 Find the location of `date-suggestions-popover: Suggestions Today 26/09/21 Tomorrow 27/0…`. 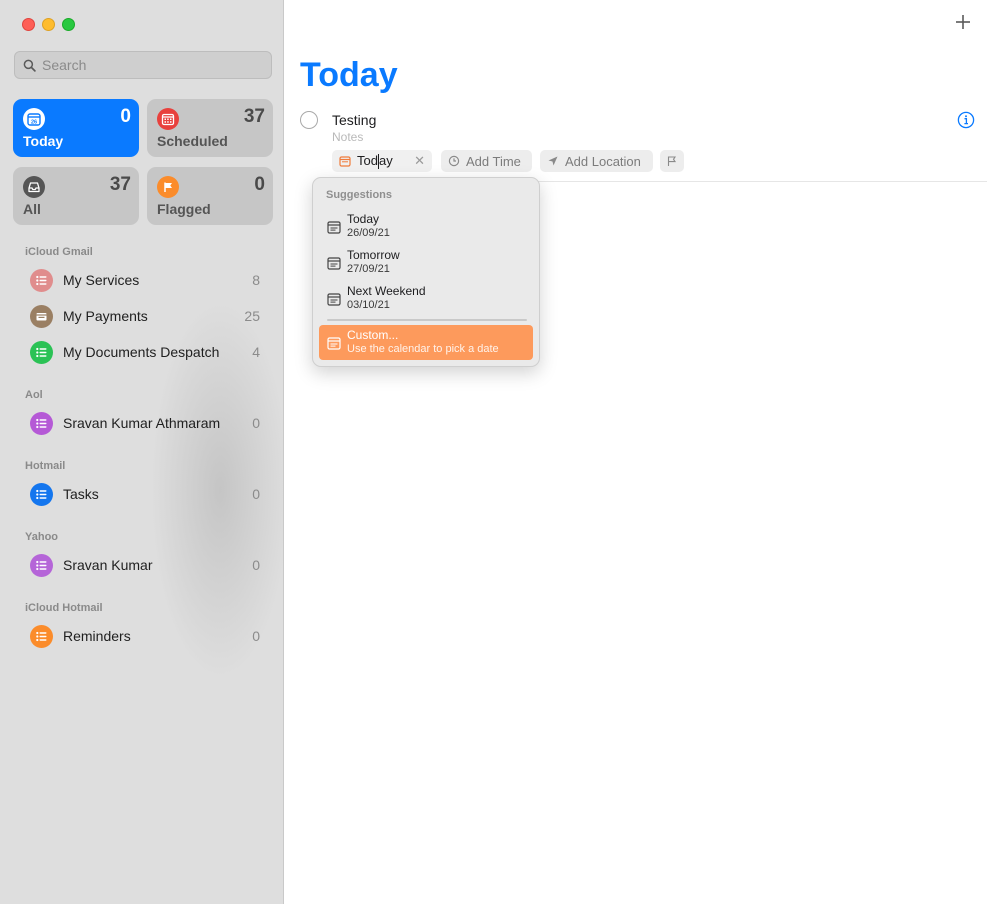

date-suggestions-popover: Suggestions Today 26/09/21 Tomorrow 27/0… is located at coordinates (426, 272).